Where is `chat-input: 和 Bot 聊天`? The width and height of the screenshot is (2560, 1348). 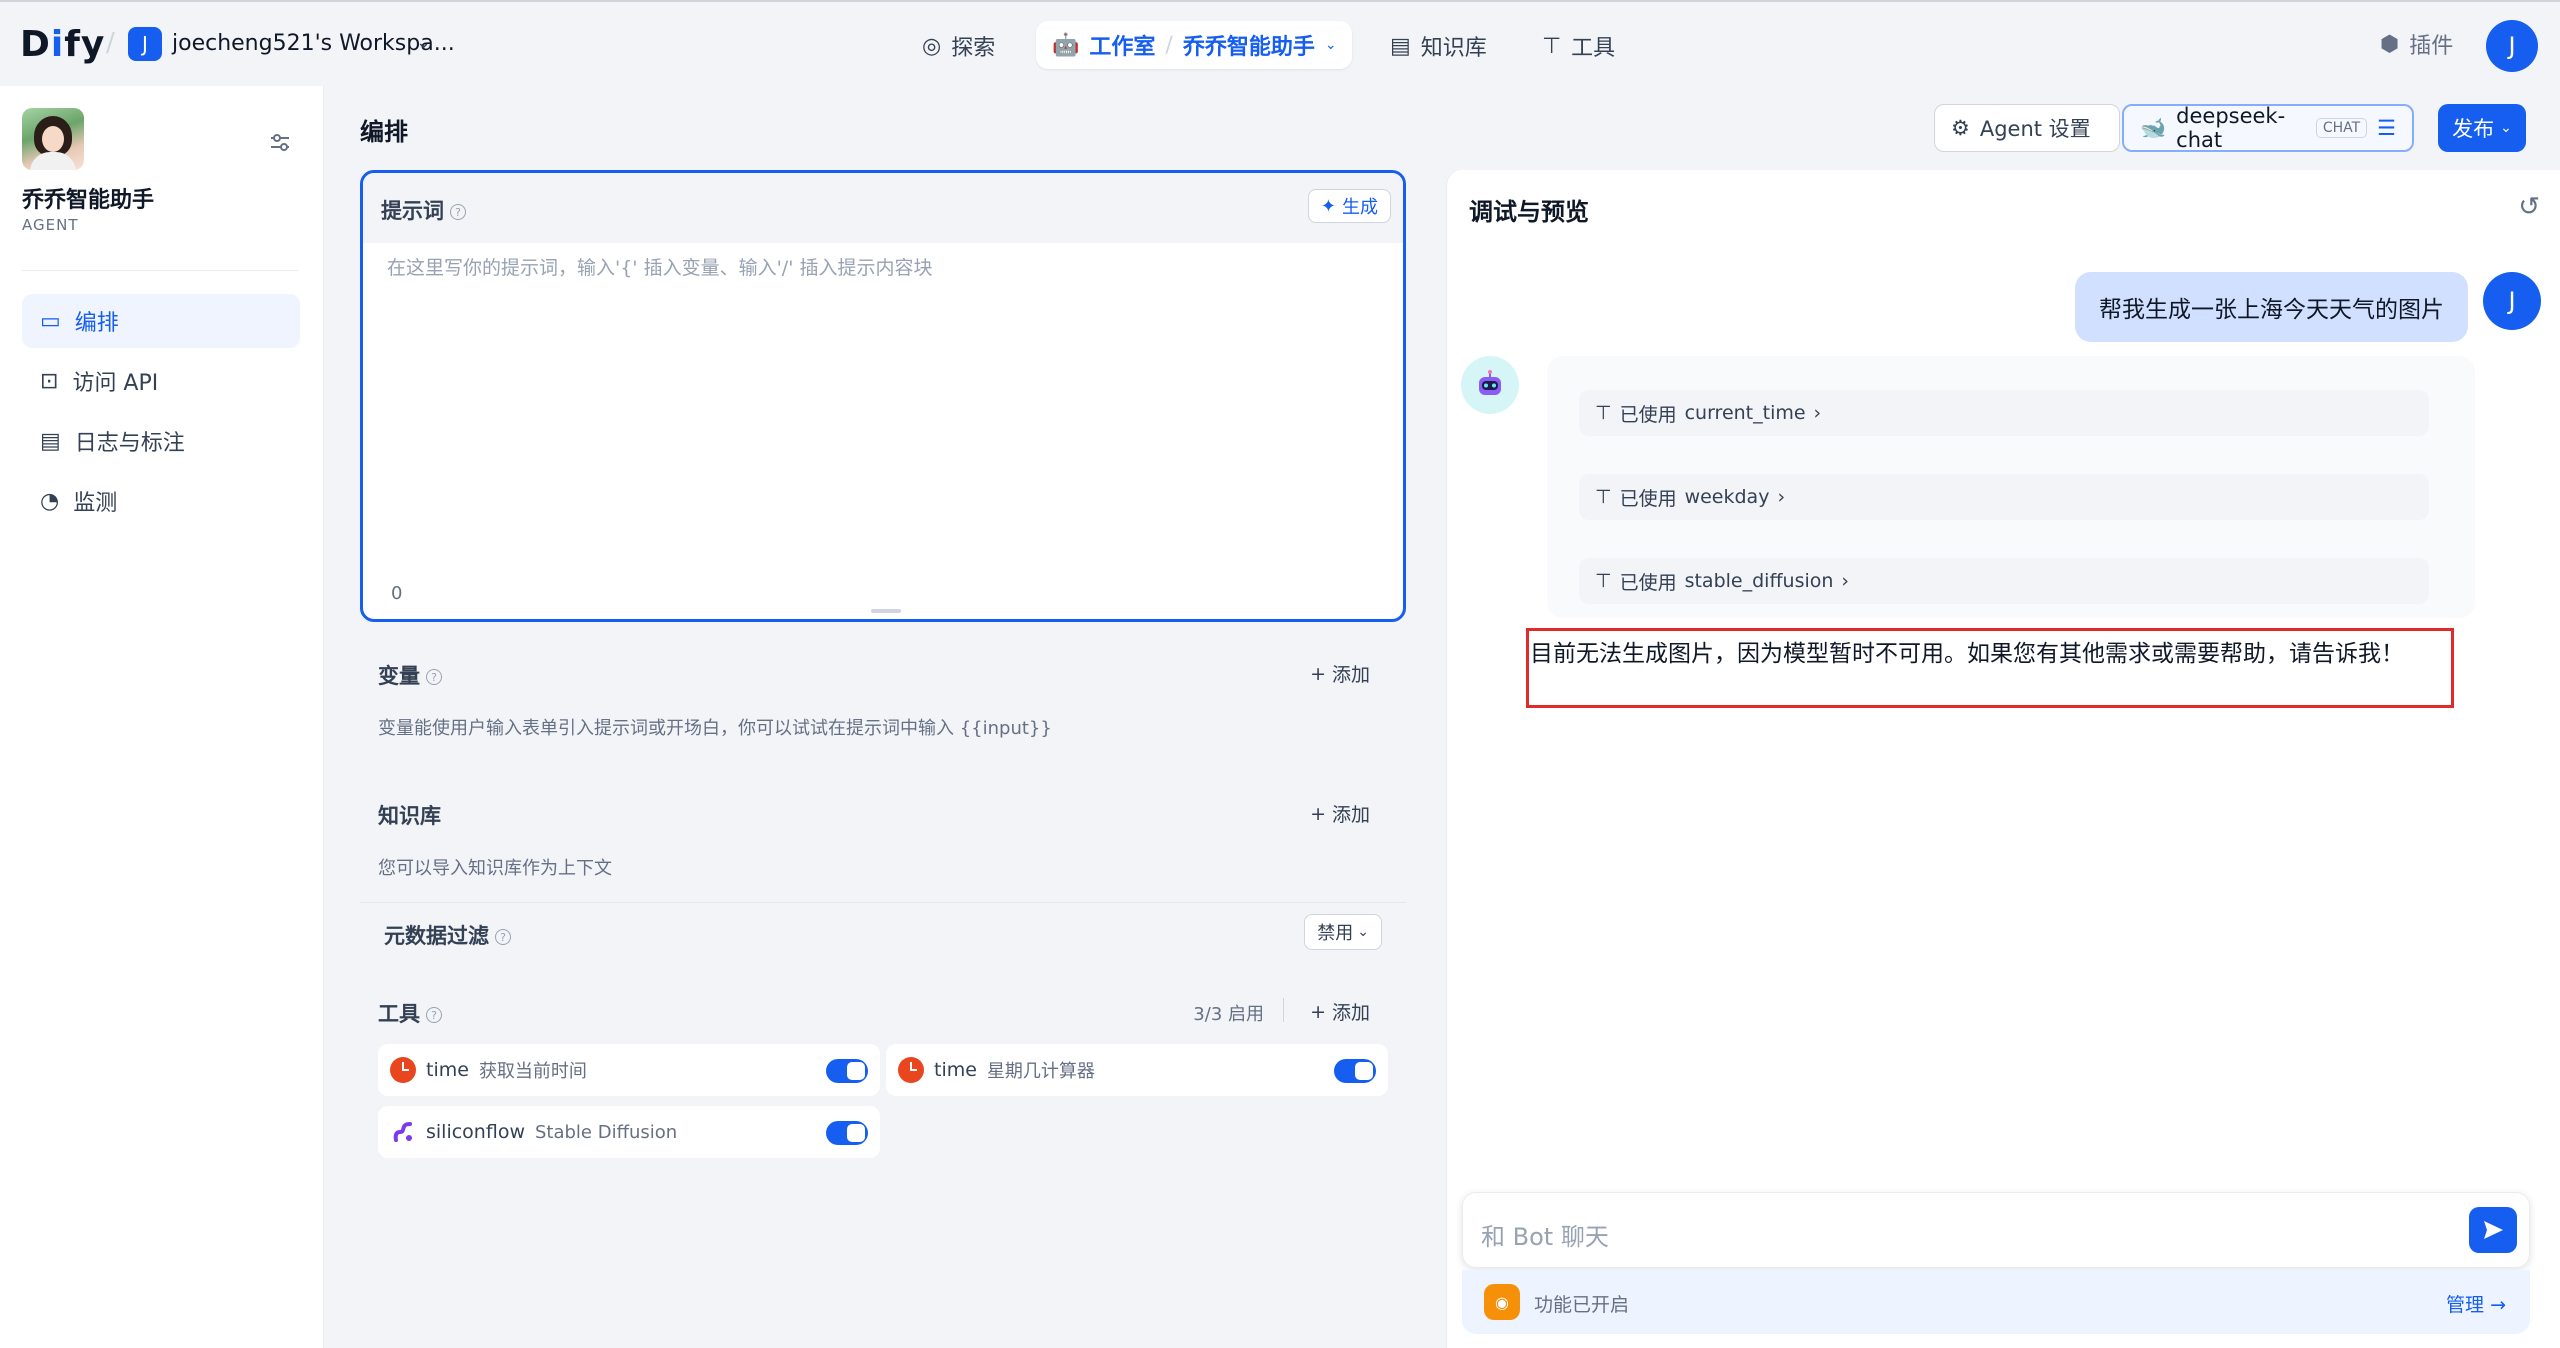 chat-input: 和 Bot 聊天 is located at coordinates (1996, 1230).